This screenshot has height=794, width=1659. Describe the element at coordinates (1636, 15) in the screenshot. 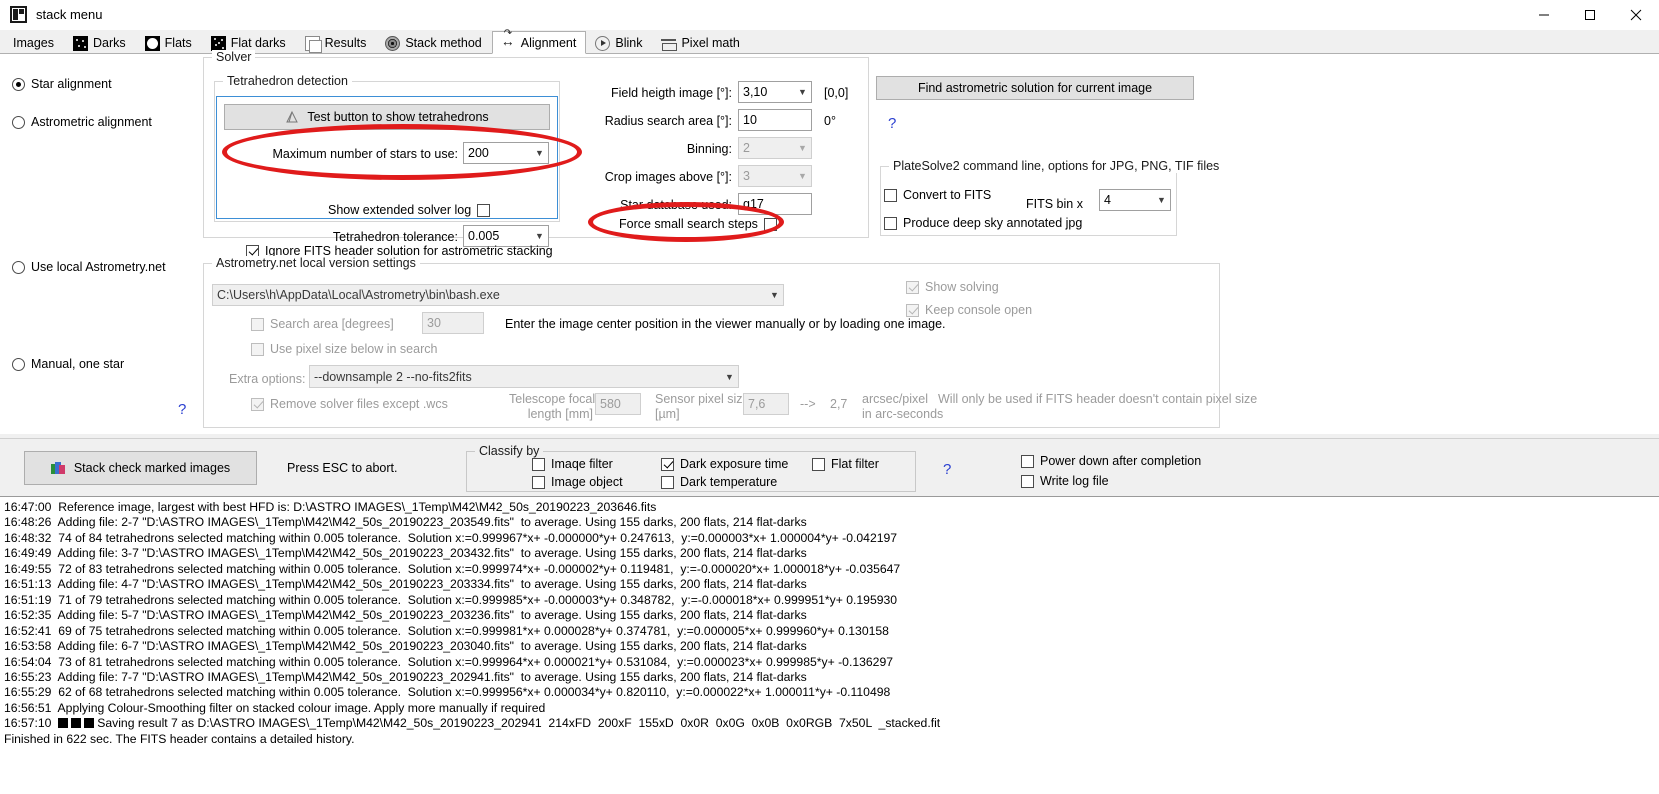

I see `close-icon` at that location.